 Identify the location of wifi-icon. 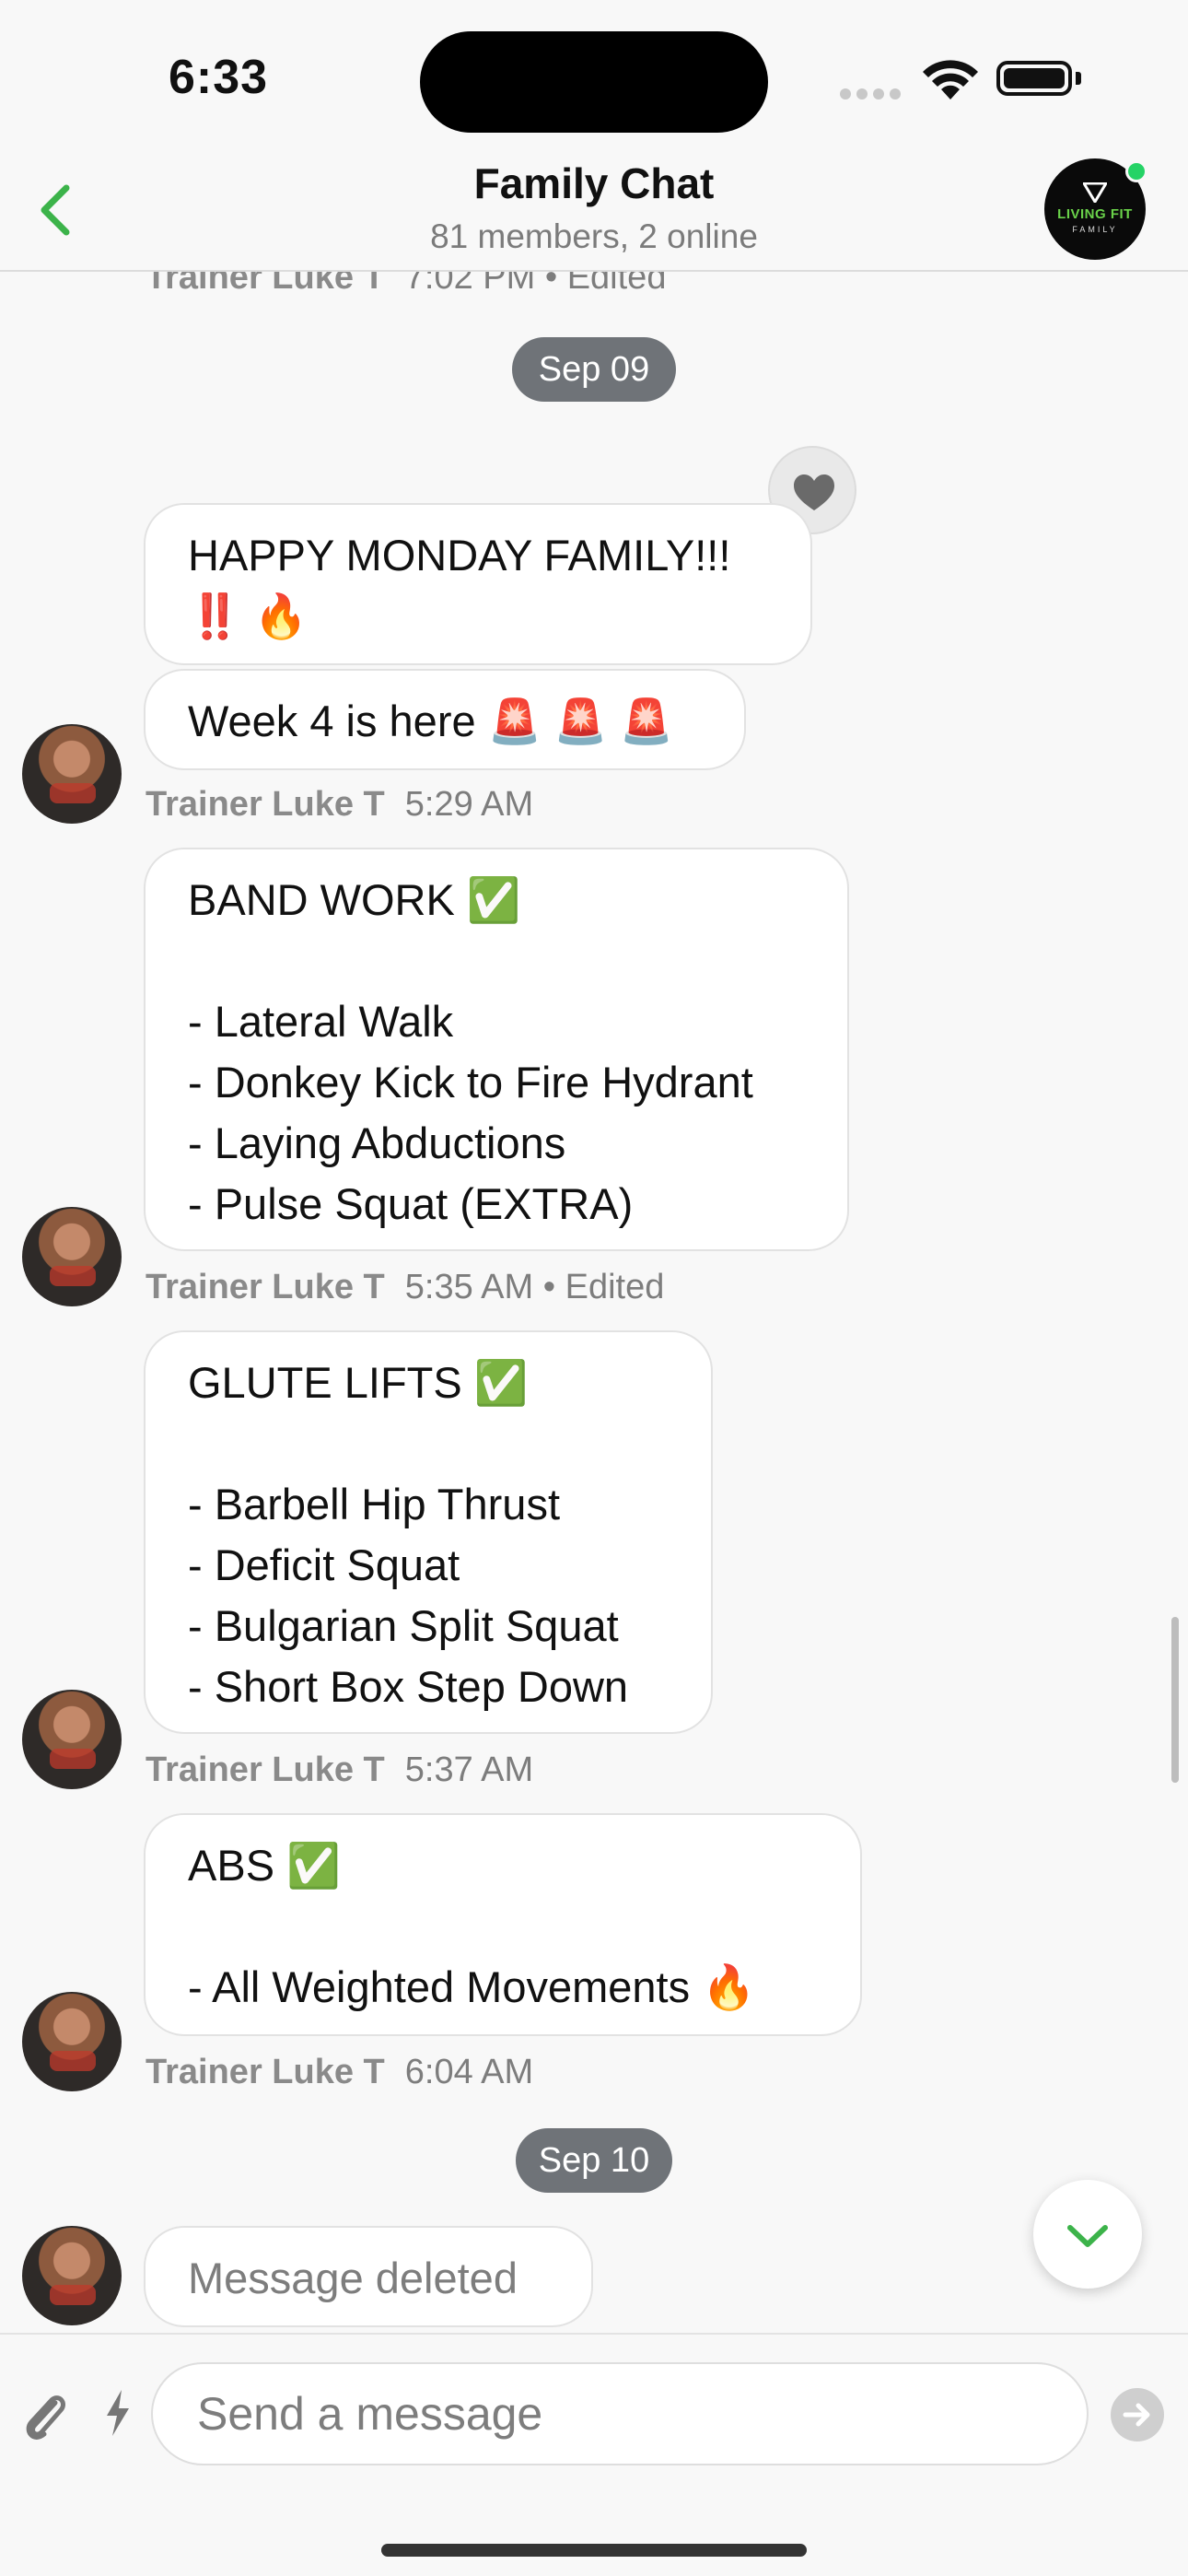
(951, 80).